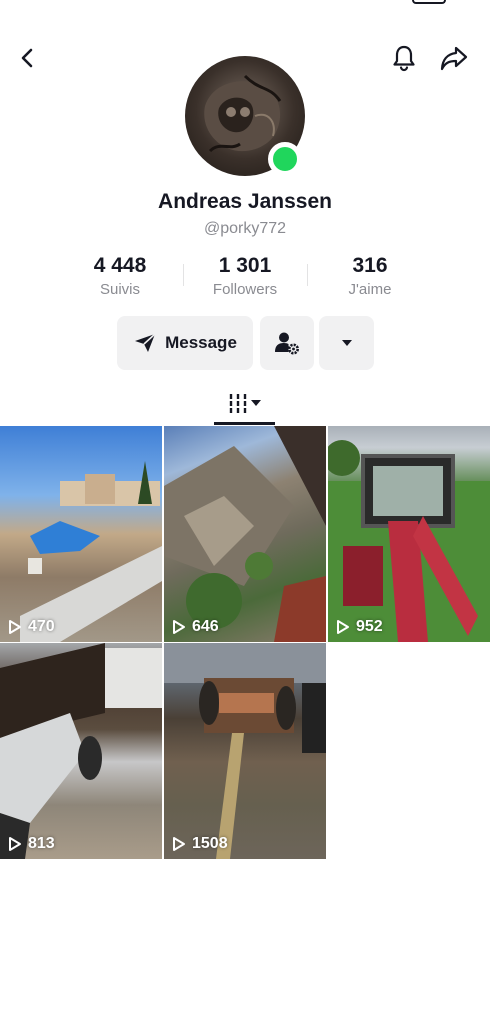 The width and height of the screenshot is (490, 1023). I want to click on view-count: 470, so click(31, 627).